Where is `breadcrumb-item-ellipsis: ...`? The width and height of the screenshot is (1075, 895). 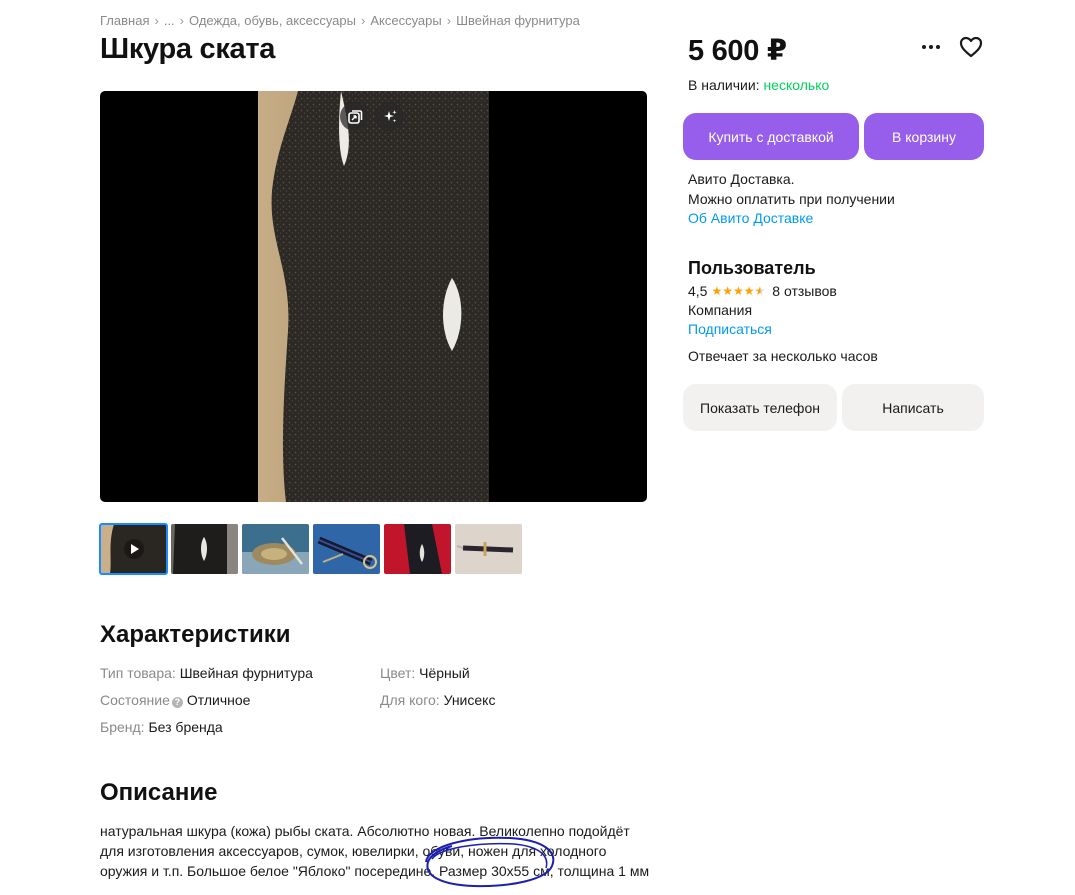
breadcrumb-item-ellipsis: ... is located at coordinates (169, 20).